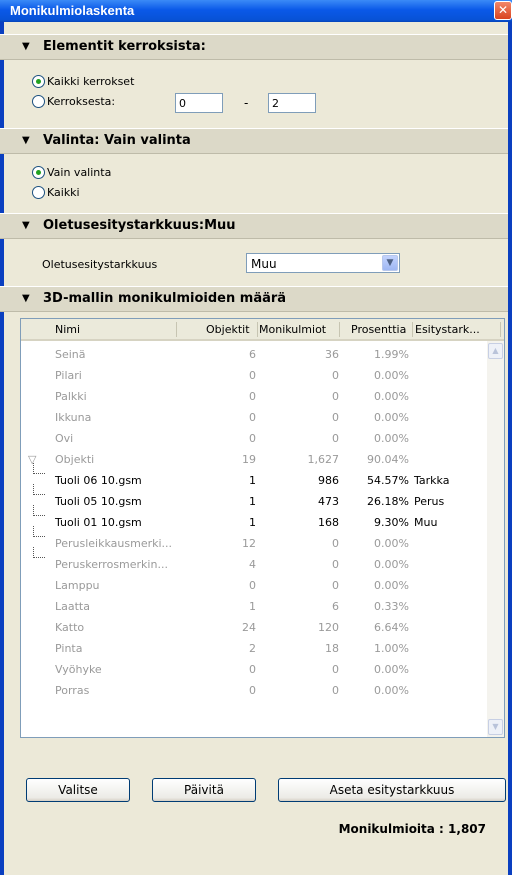 The height and width of the screenshot is (875, 512). Describe the element at coordinates (70, 354) in the screenshot. I see `cell-name: Seinä` at that location.